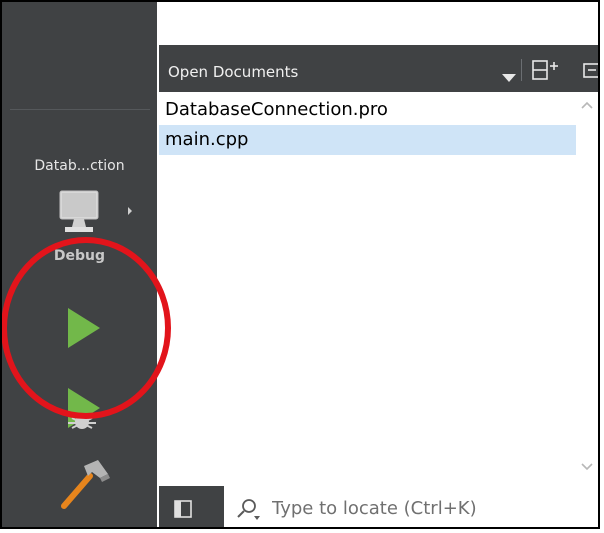 Image resolution: width=604 pixels, height=533 pixels. I want to click on locator-input, so click(435, 508).